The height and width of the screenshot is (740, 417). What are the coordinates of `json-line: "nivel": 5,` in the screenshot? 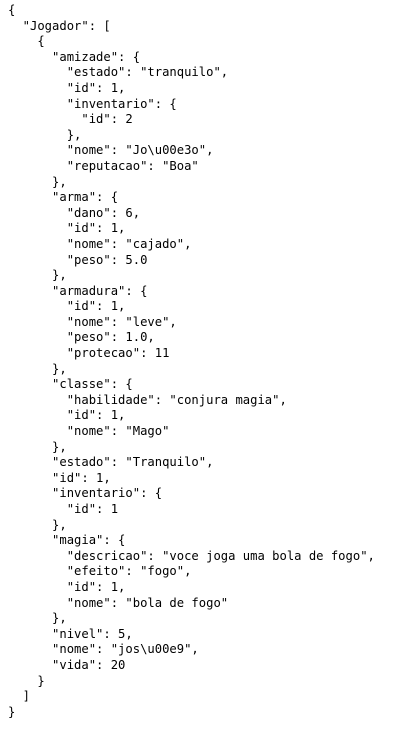 It's located at (70, 633).